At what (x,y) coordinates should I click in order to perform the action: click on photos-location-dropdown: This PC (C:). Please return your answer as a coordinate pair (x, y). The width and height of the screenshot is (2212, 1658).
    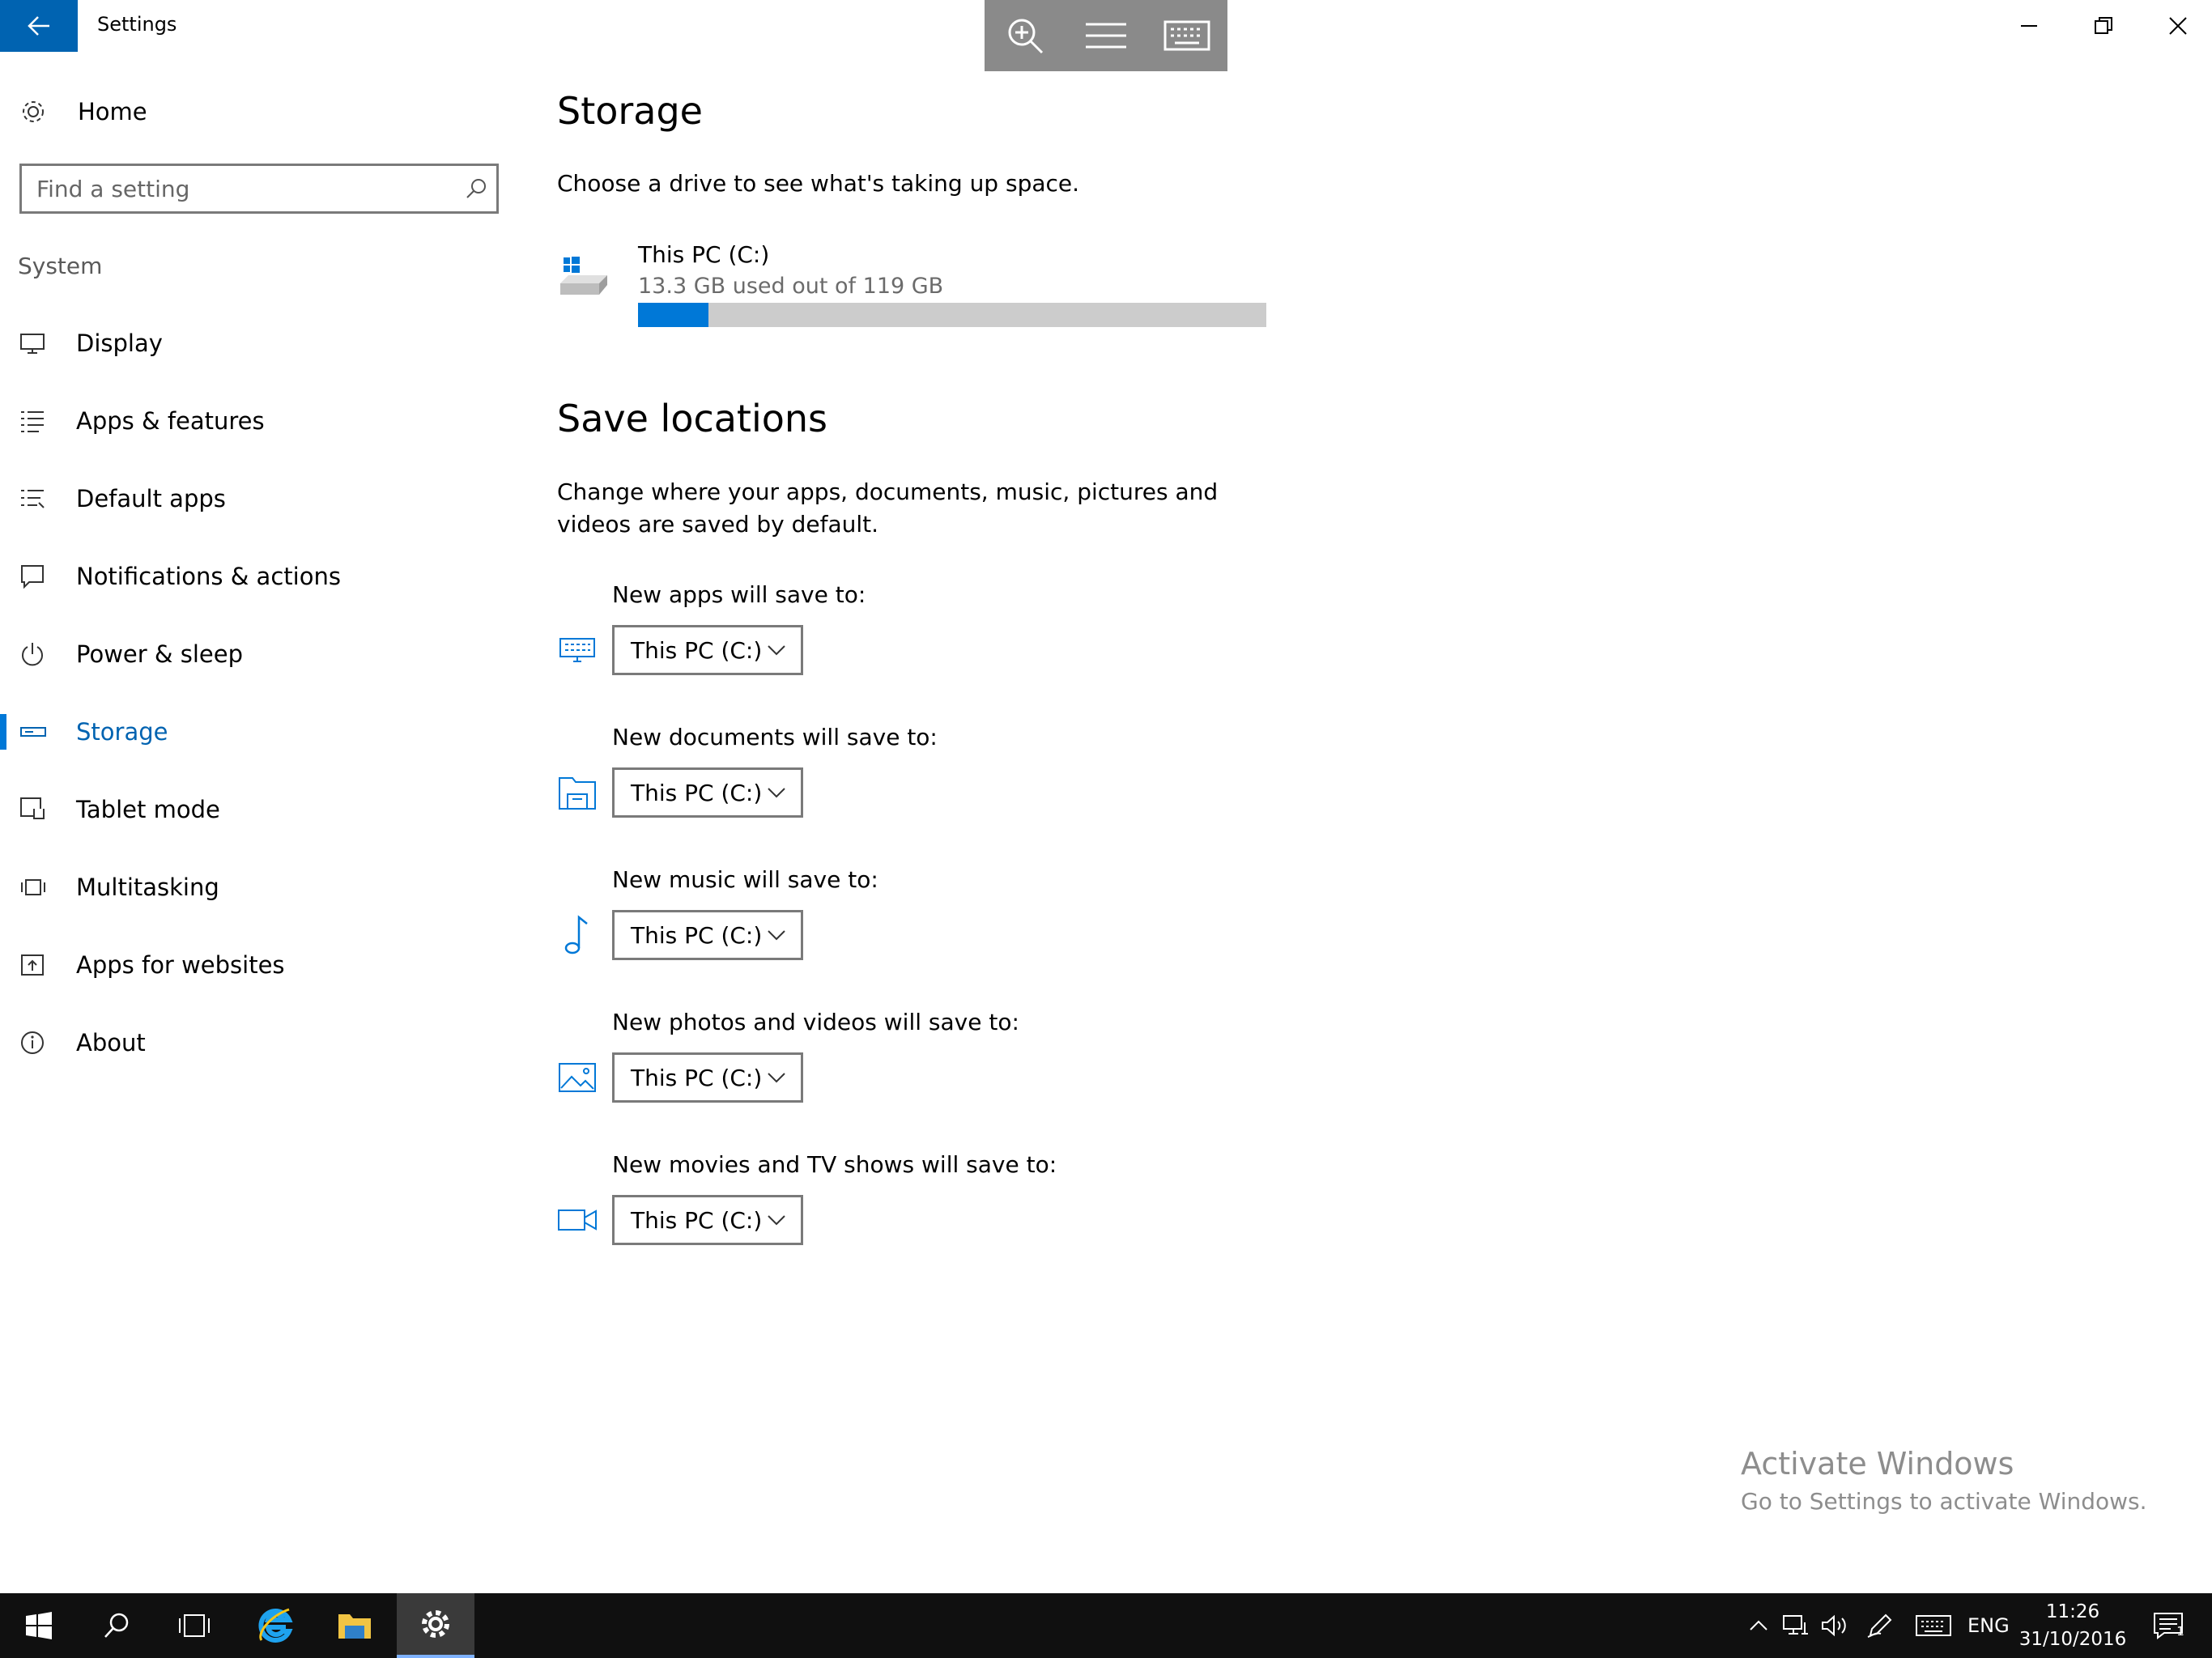
    Looking at the image, I should click on (707, 1077).